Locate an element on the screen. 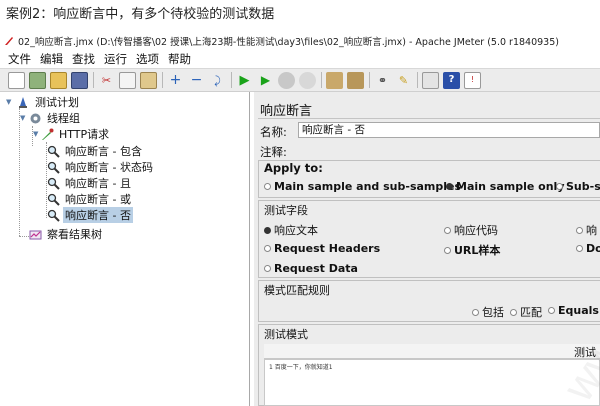 The image size is (600, 406). table-row: 1 百度一下，你就知道1 is located at coordinates (301, 366).